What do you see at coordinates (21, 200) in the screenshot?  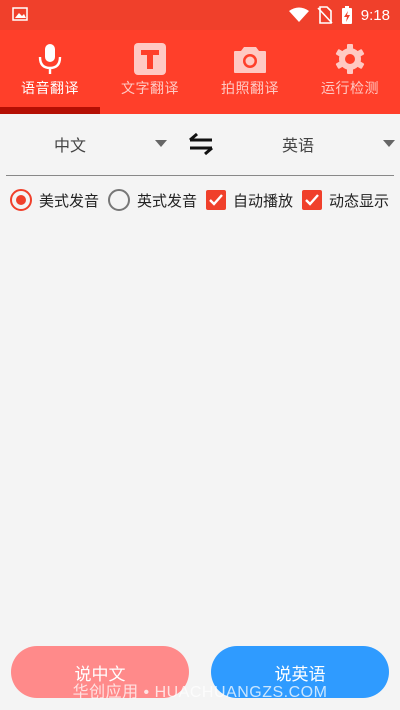 I see `radio-selected-icon` at bounding box center [21, 200].